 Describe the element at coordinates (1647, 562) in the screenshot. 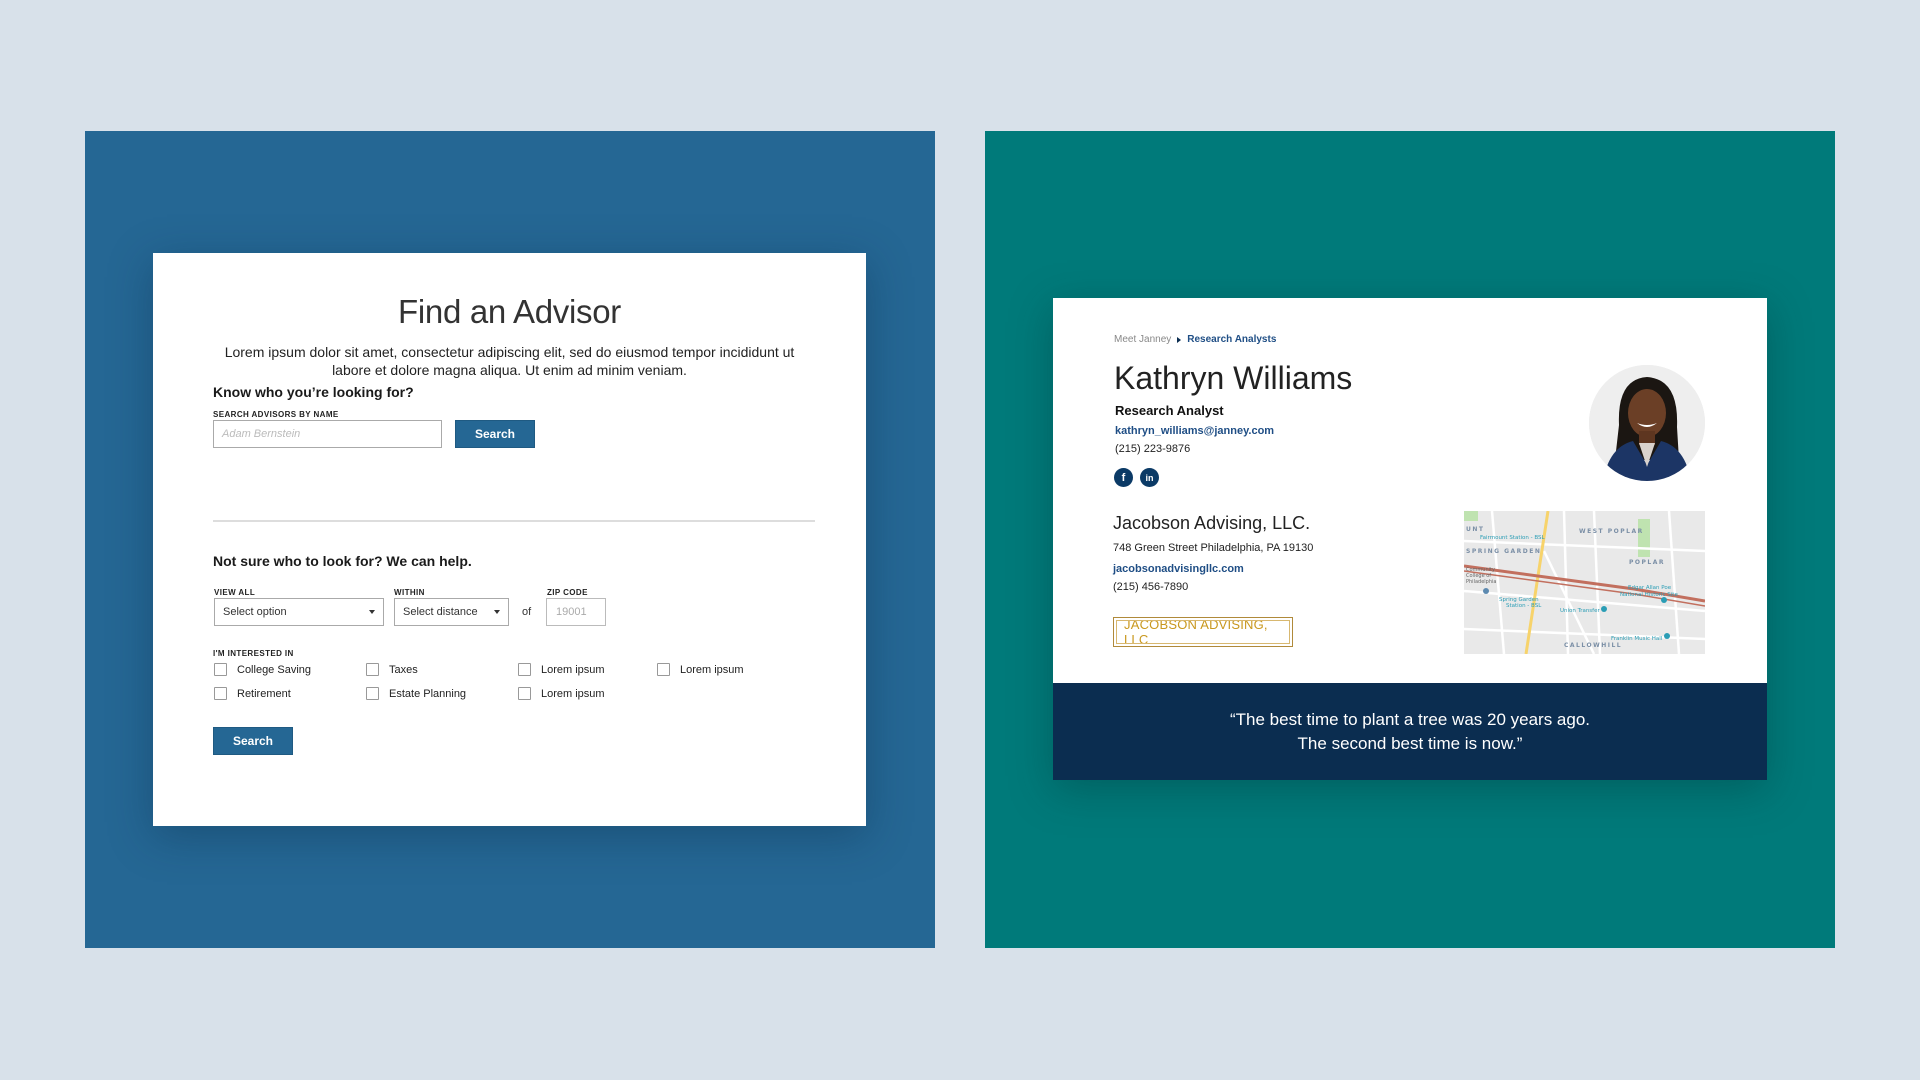

I see `svg-text: POPLAR` at that location.